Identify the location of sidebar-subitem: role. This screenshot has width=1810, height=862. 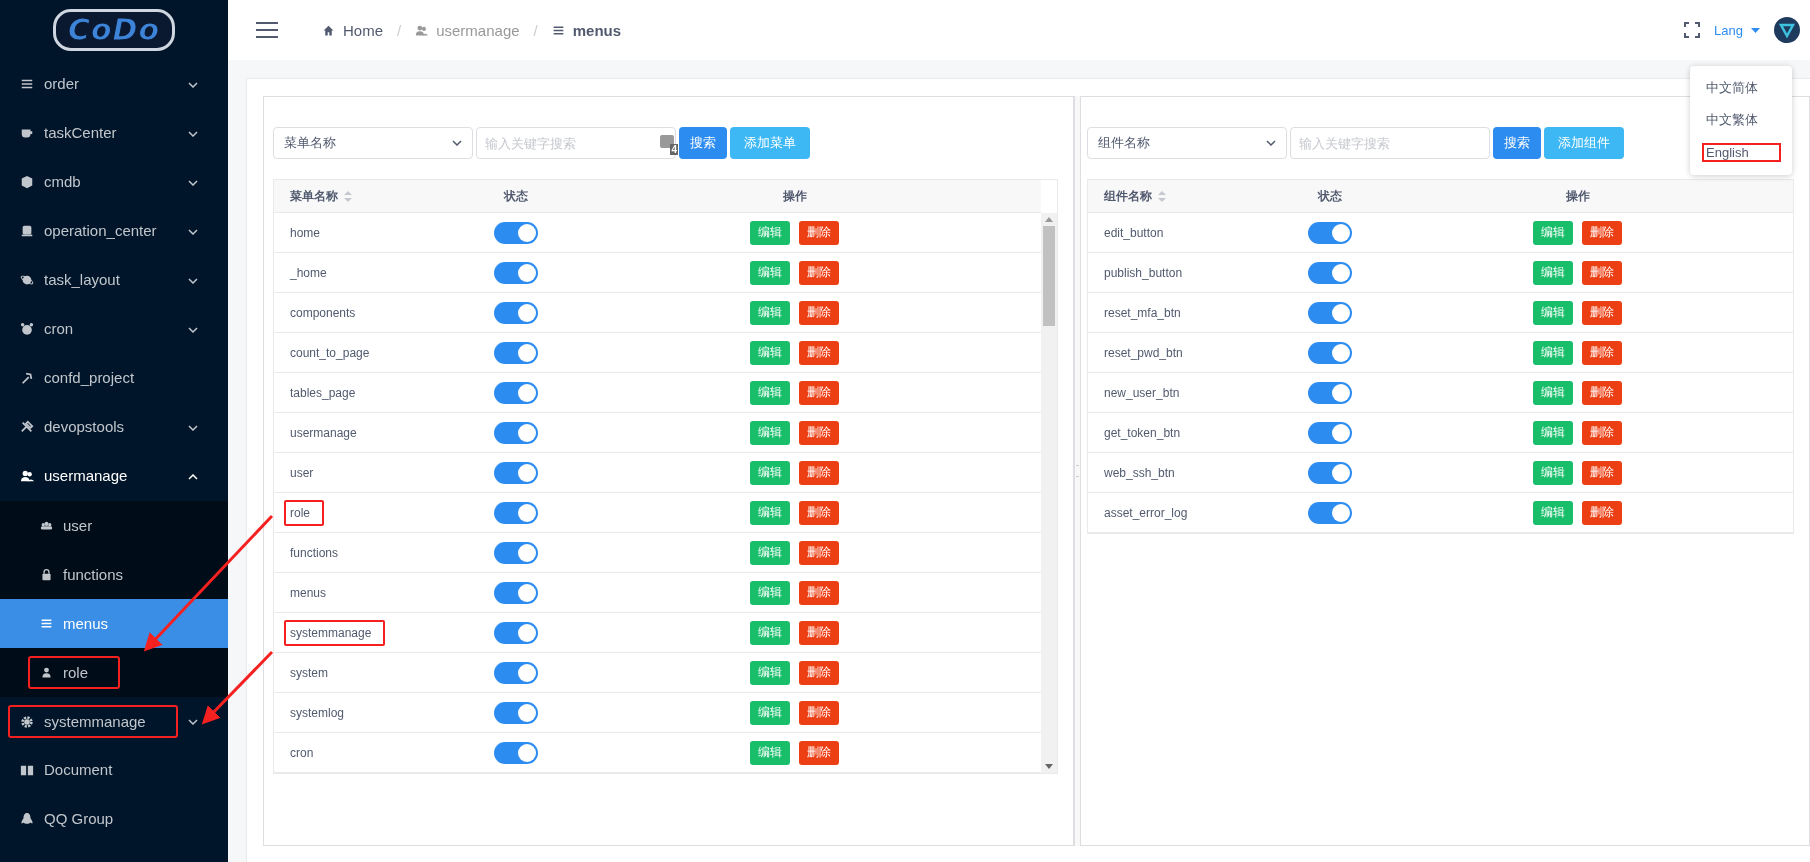
(114, 672).